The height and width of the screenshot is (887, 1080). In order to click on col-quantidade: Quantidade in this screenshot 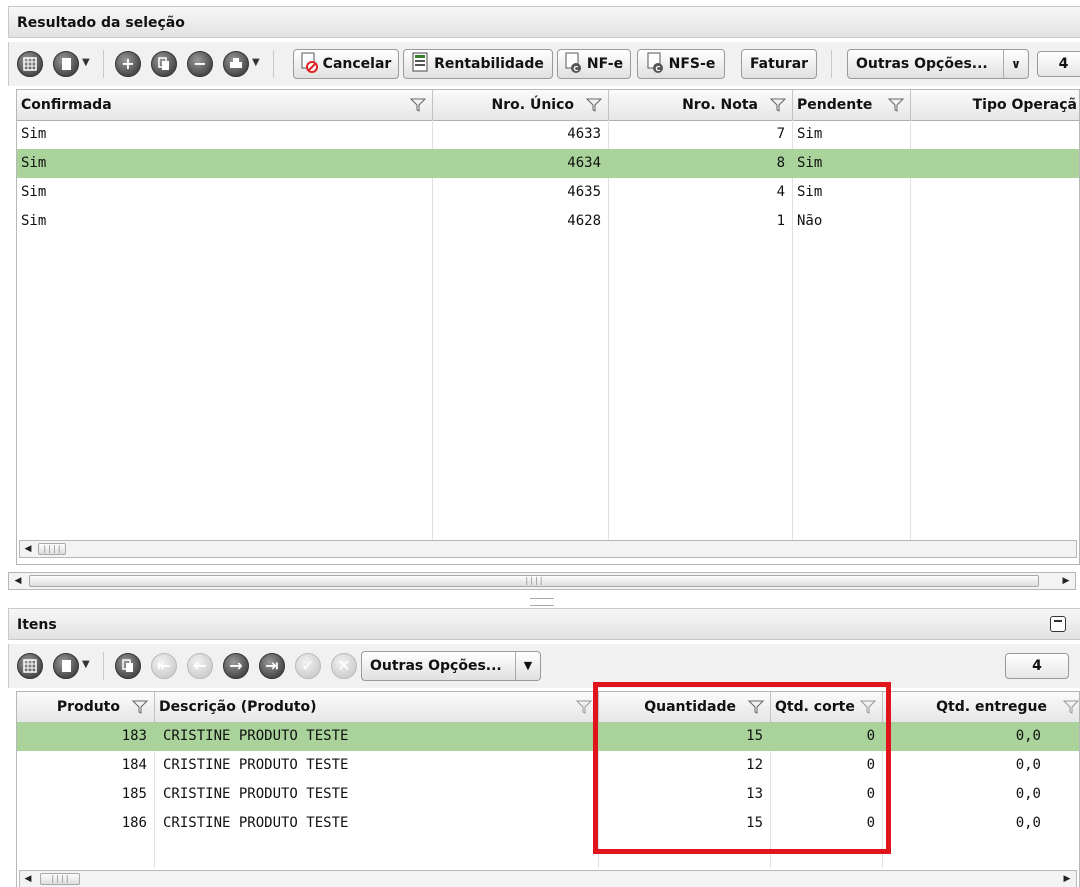, I will do `click(685, 707)`.